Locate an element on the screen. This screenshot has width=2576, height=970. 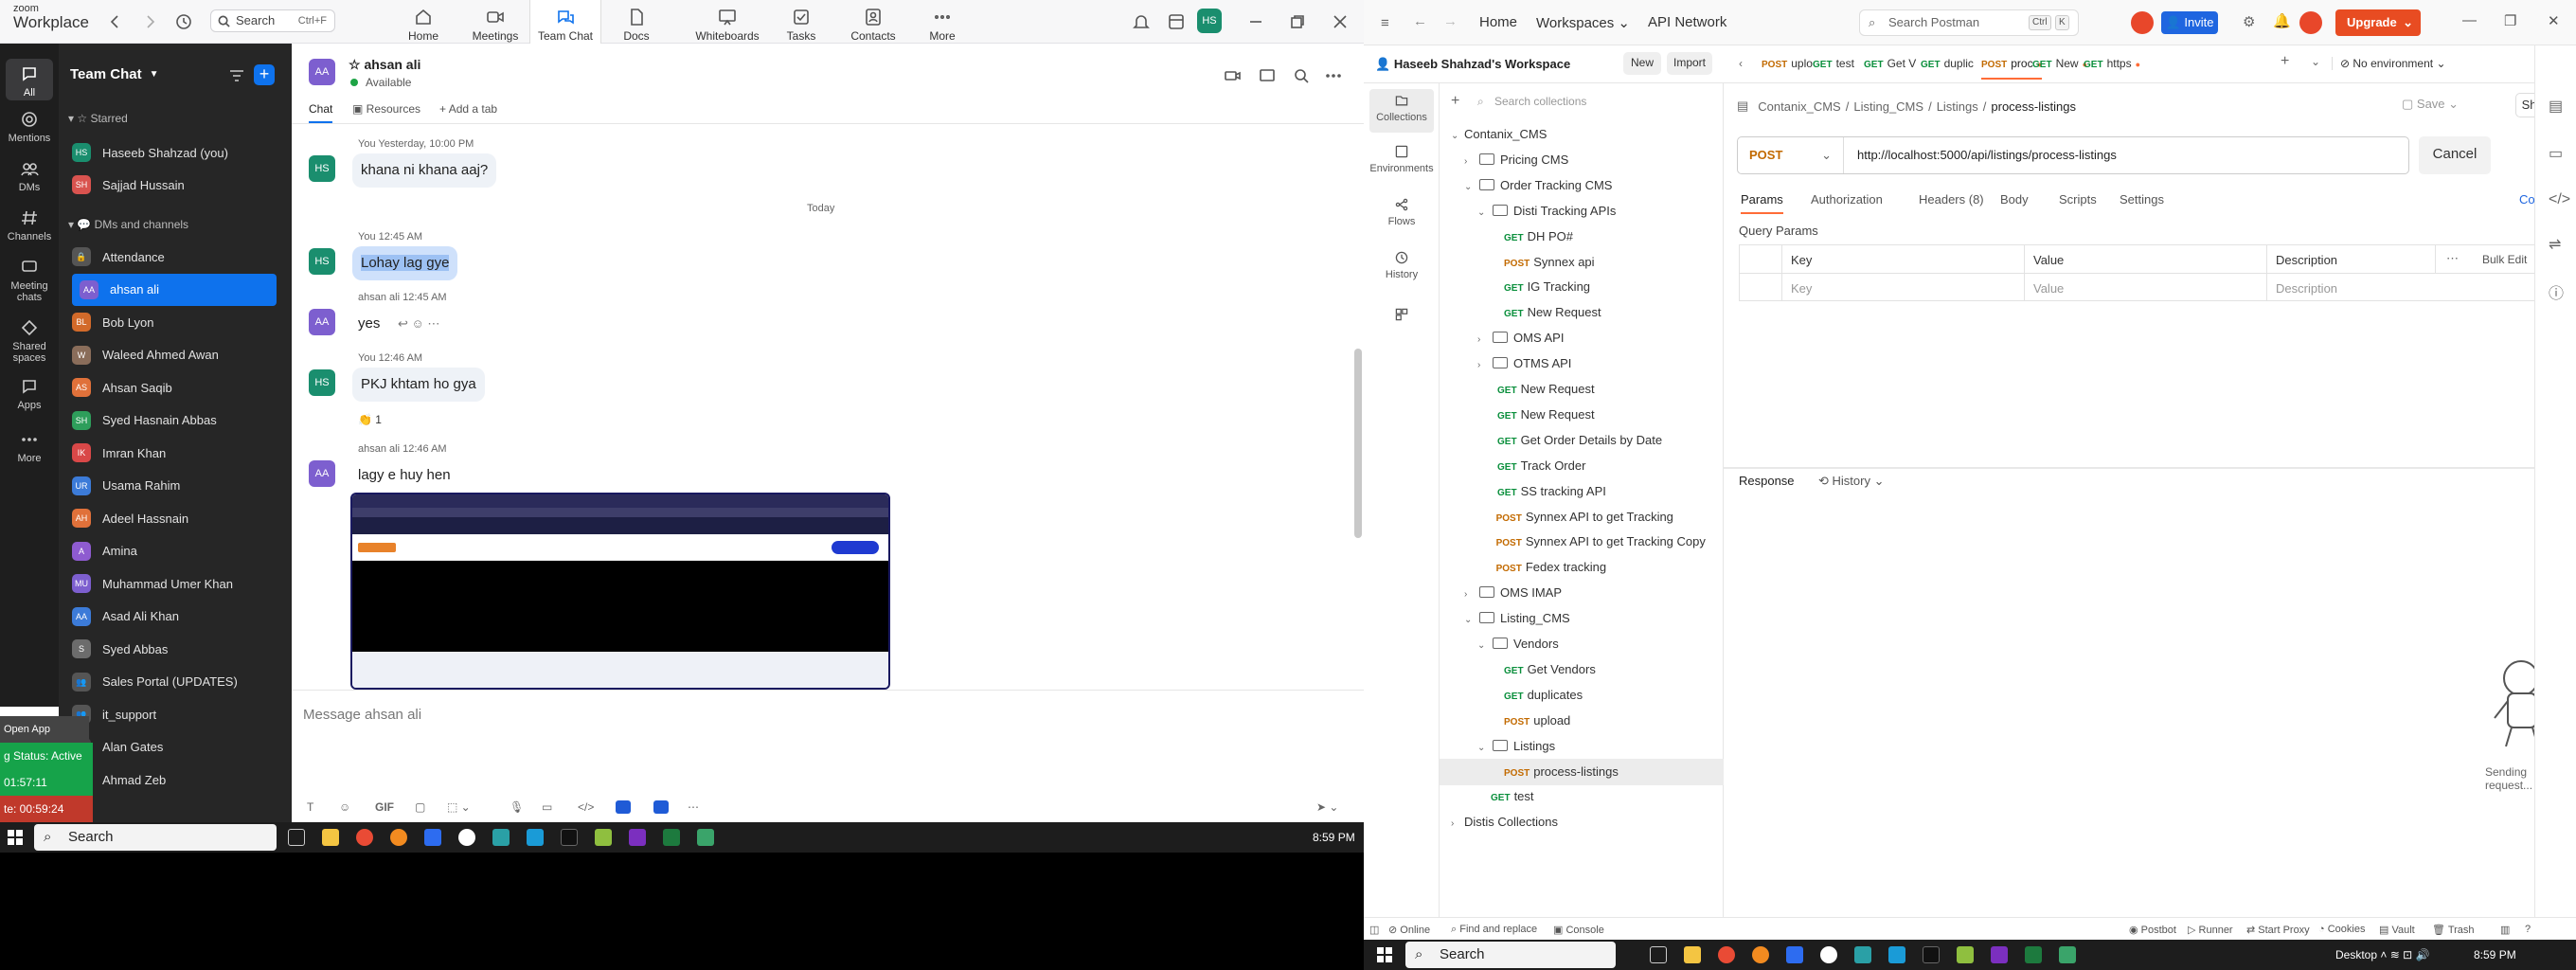
tab-contacts: Contacts is located at coordinates (873, 22).